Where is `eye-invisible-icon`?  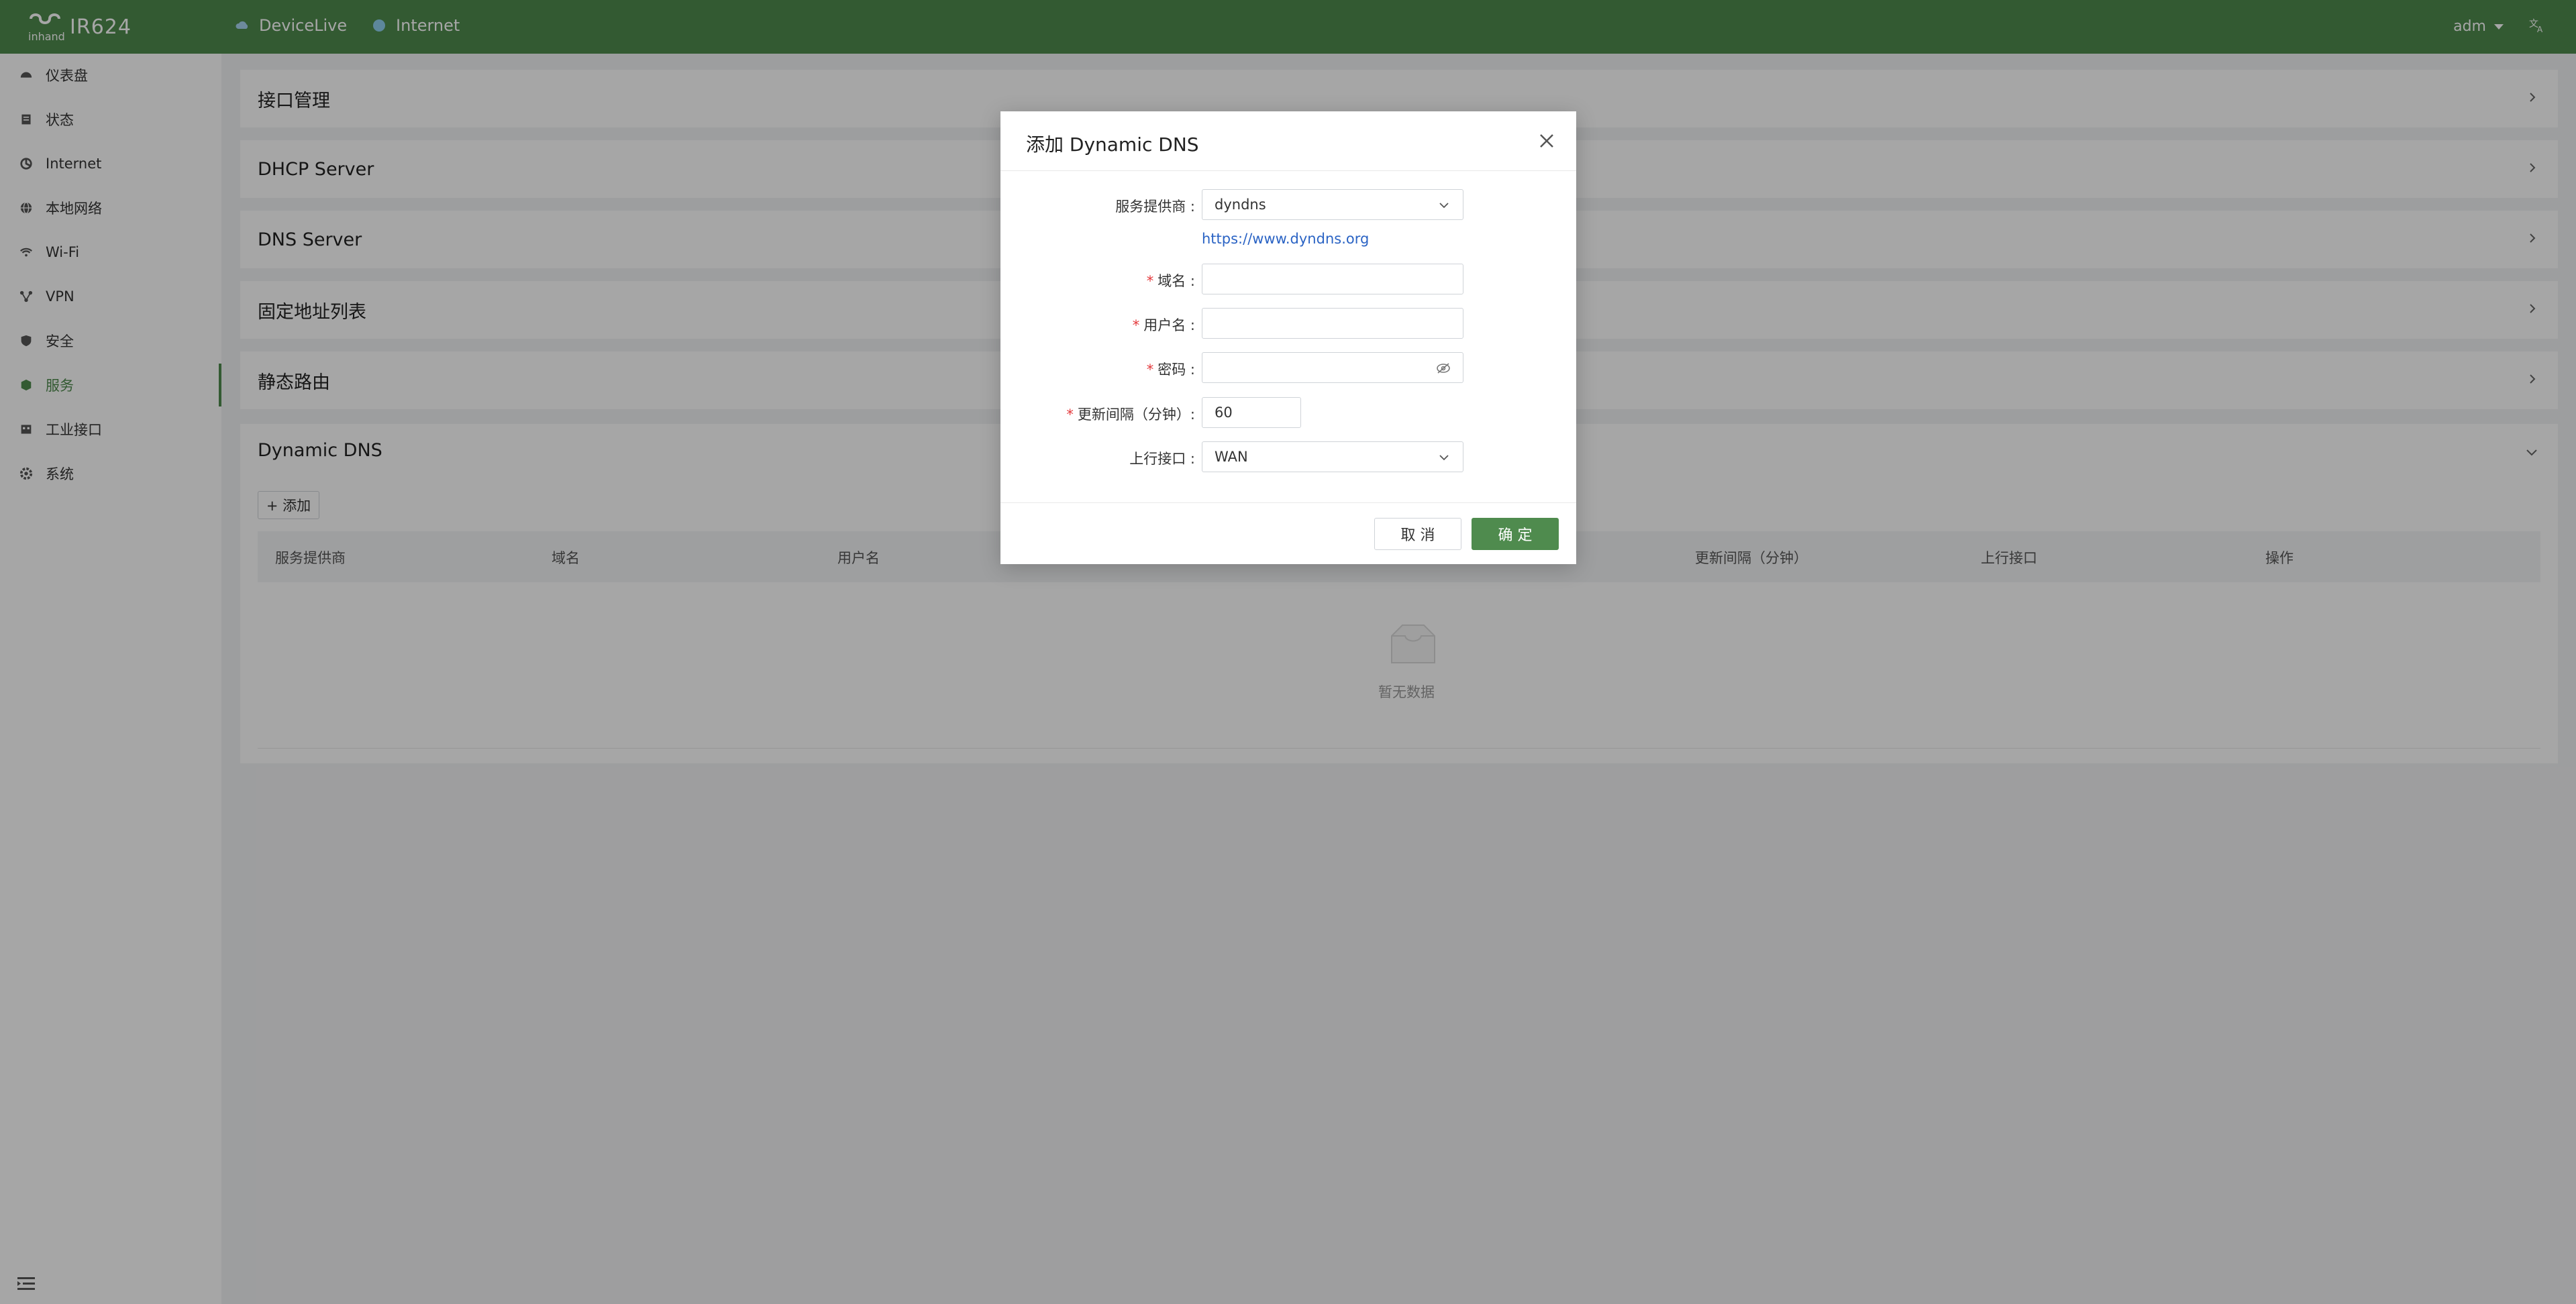
eye-invisible-icon is located at coordinates (1443, 369).